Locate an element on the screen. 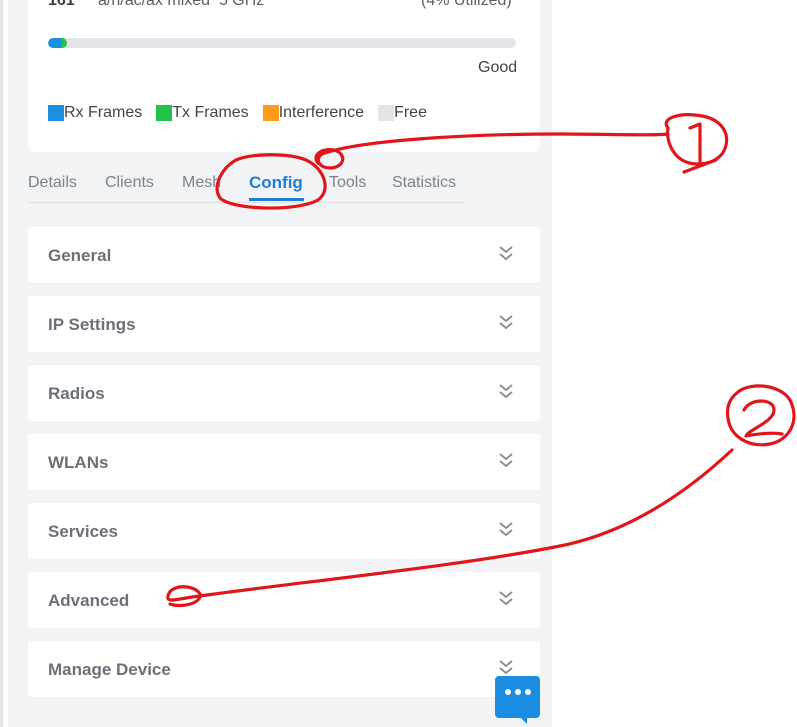  tab-mesh: Mesh is located at coordinates (201, 183).